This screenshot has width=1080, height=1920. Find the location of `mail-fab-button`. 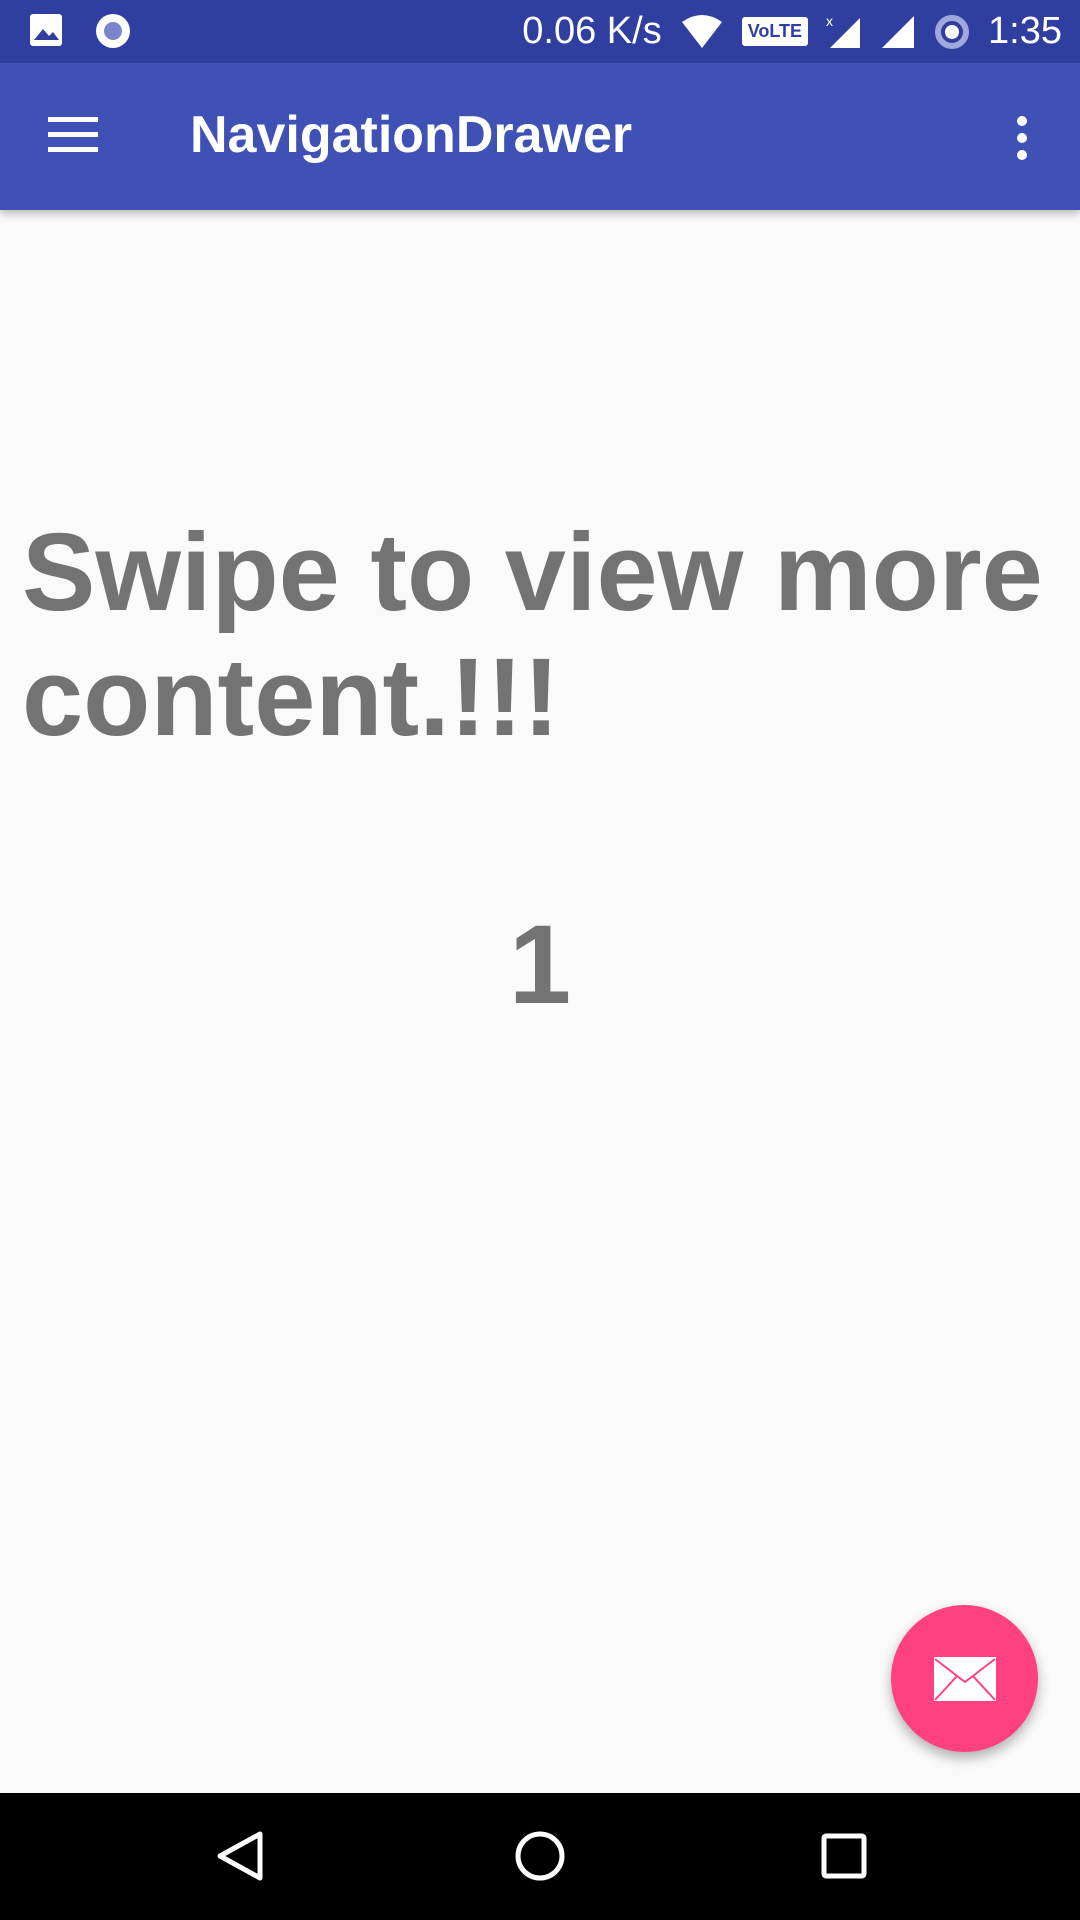

mail-fab-button is located at coordinates (964, 1678).